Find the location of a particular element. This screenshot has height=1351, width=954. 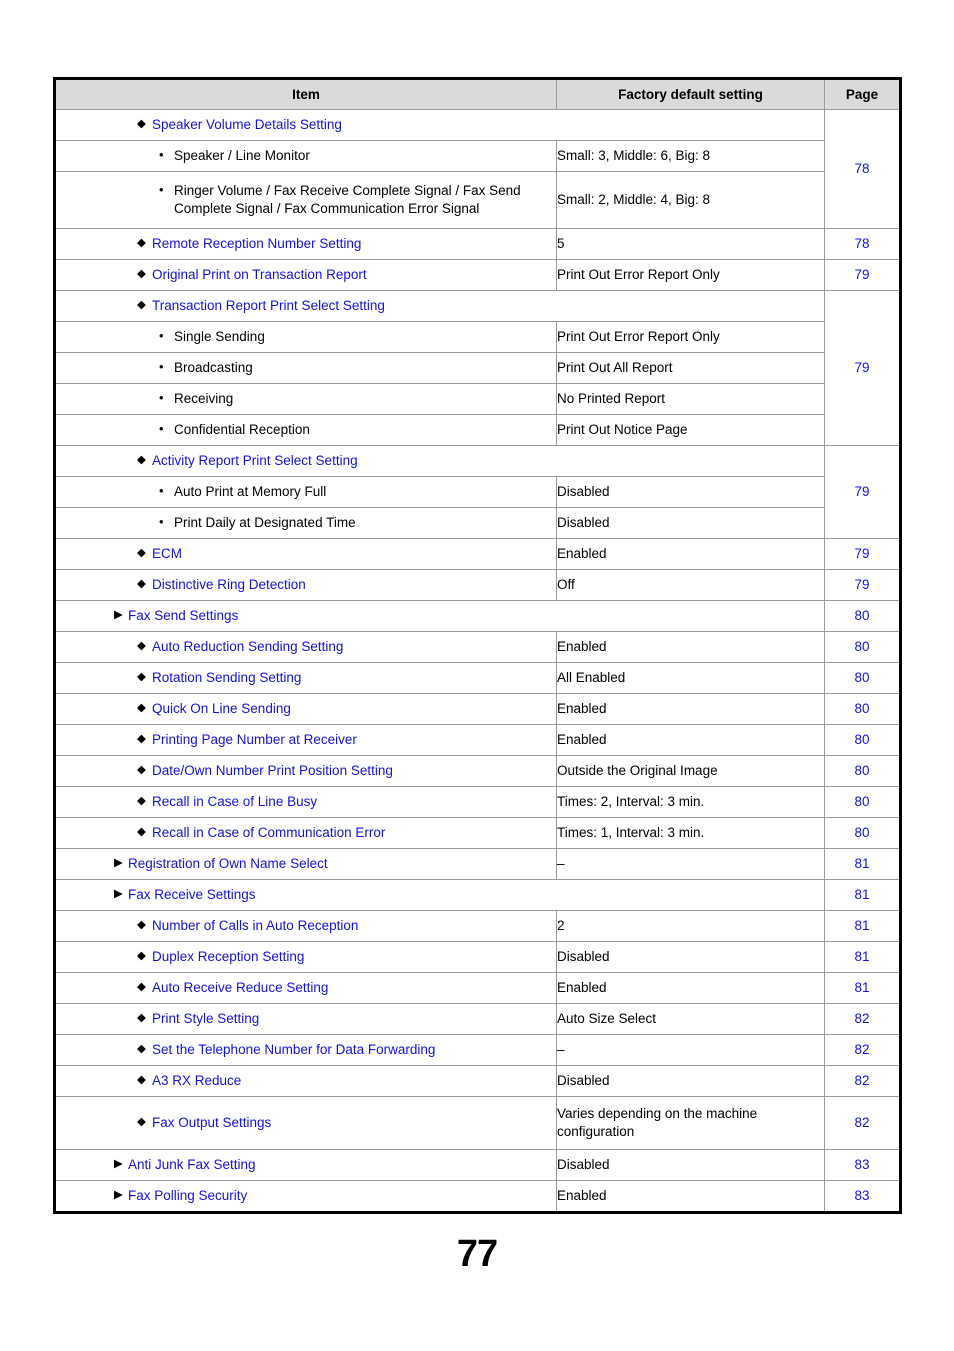

table-row: ◆ Duplex Reception Setting Disabled 81 is located at coordinates (477, 957).